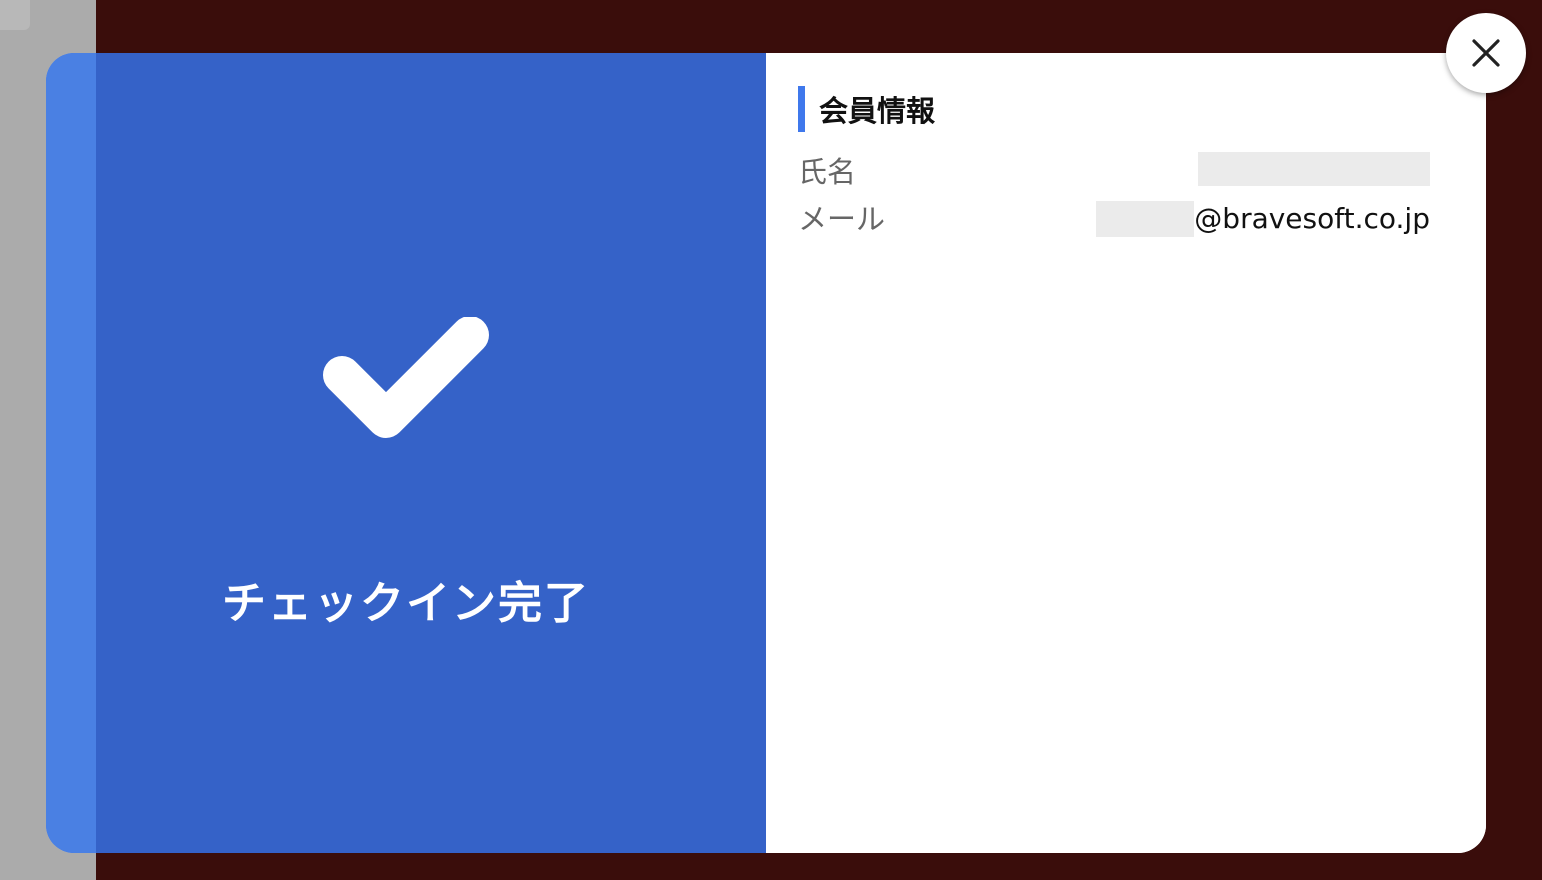 Image resolution: width=1542 pixels, height=880 pixels. I want to click on header-accent-bar, so click(801, 109).